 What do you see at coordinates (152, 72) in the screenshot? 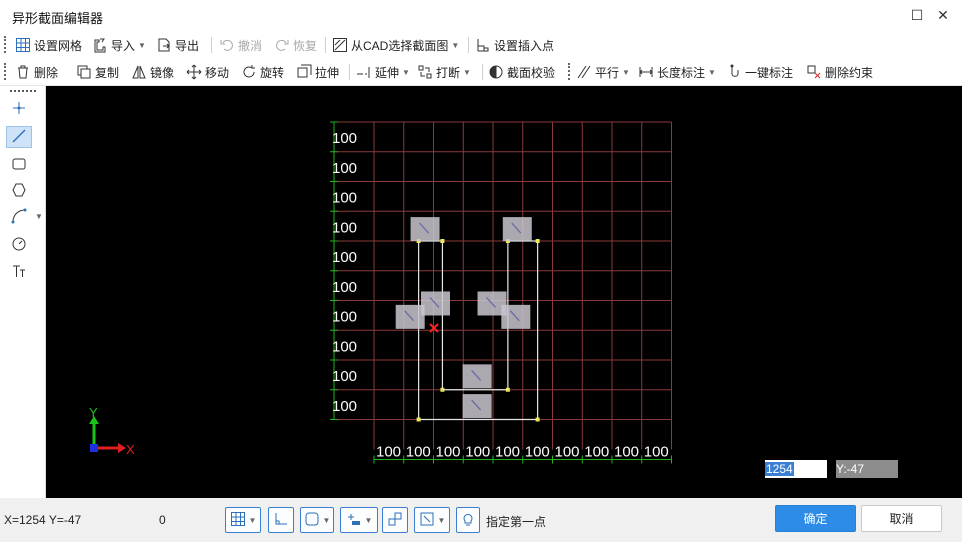
I see `mirror-button: 镜像` at bounding box center [152, 72].